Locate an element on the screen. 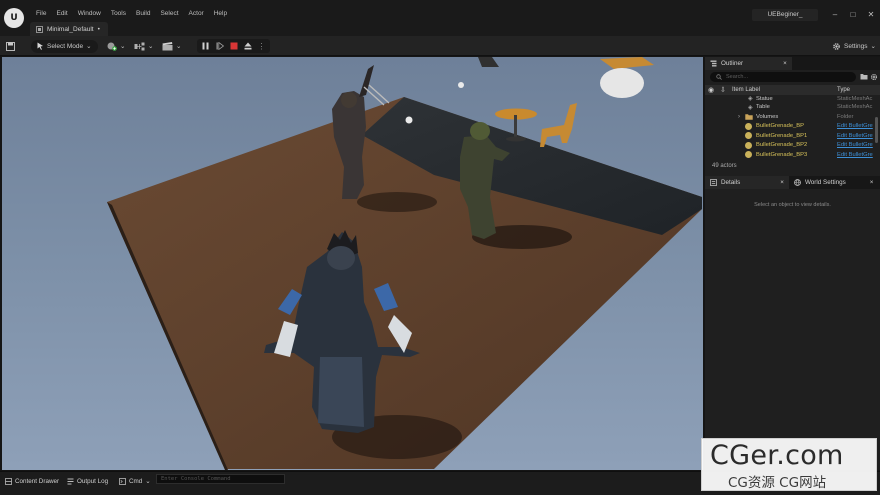 This screenshot has width=880, height=495. mode-label: Select Mode is located at coordinates (65, 46).